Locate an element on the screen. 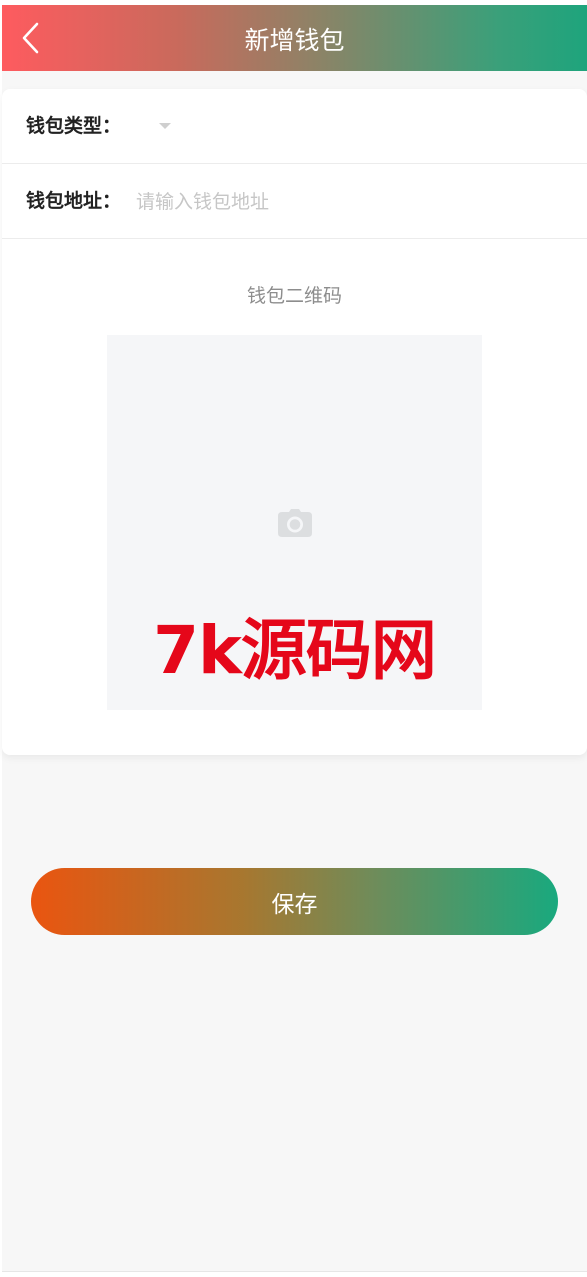 This screenshot has height=1277, width=587. wallet-address-input is located at coordinates (351, 202).